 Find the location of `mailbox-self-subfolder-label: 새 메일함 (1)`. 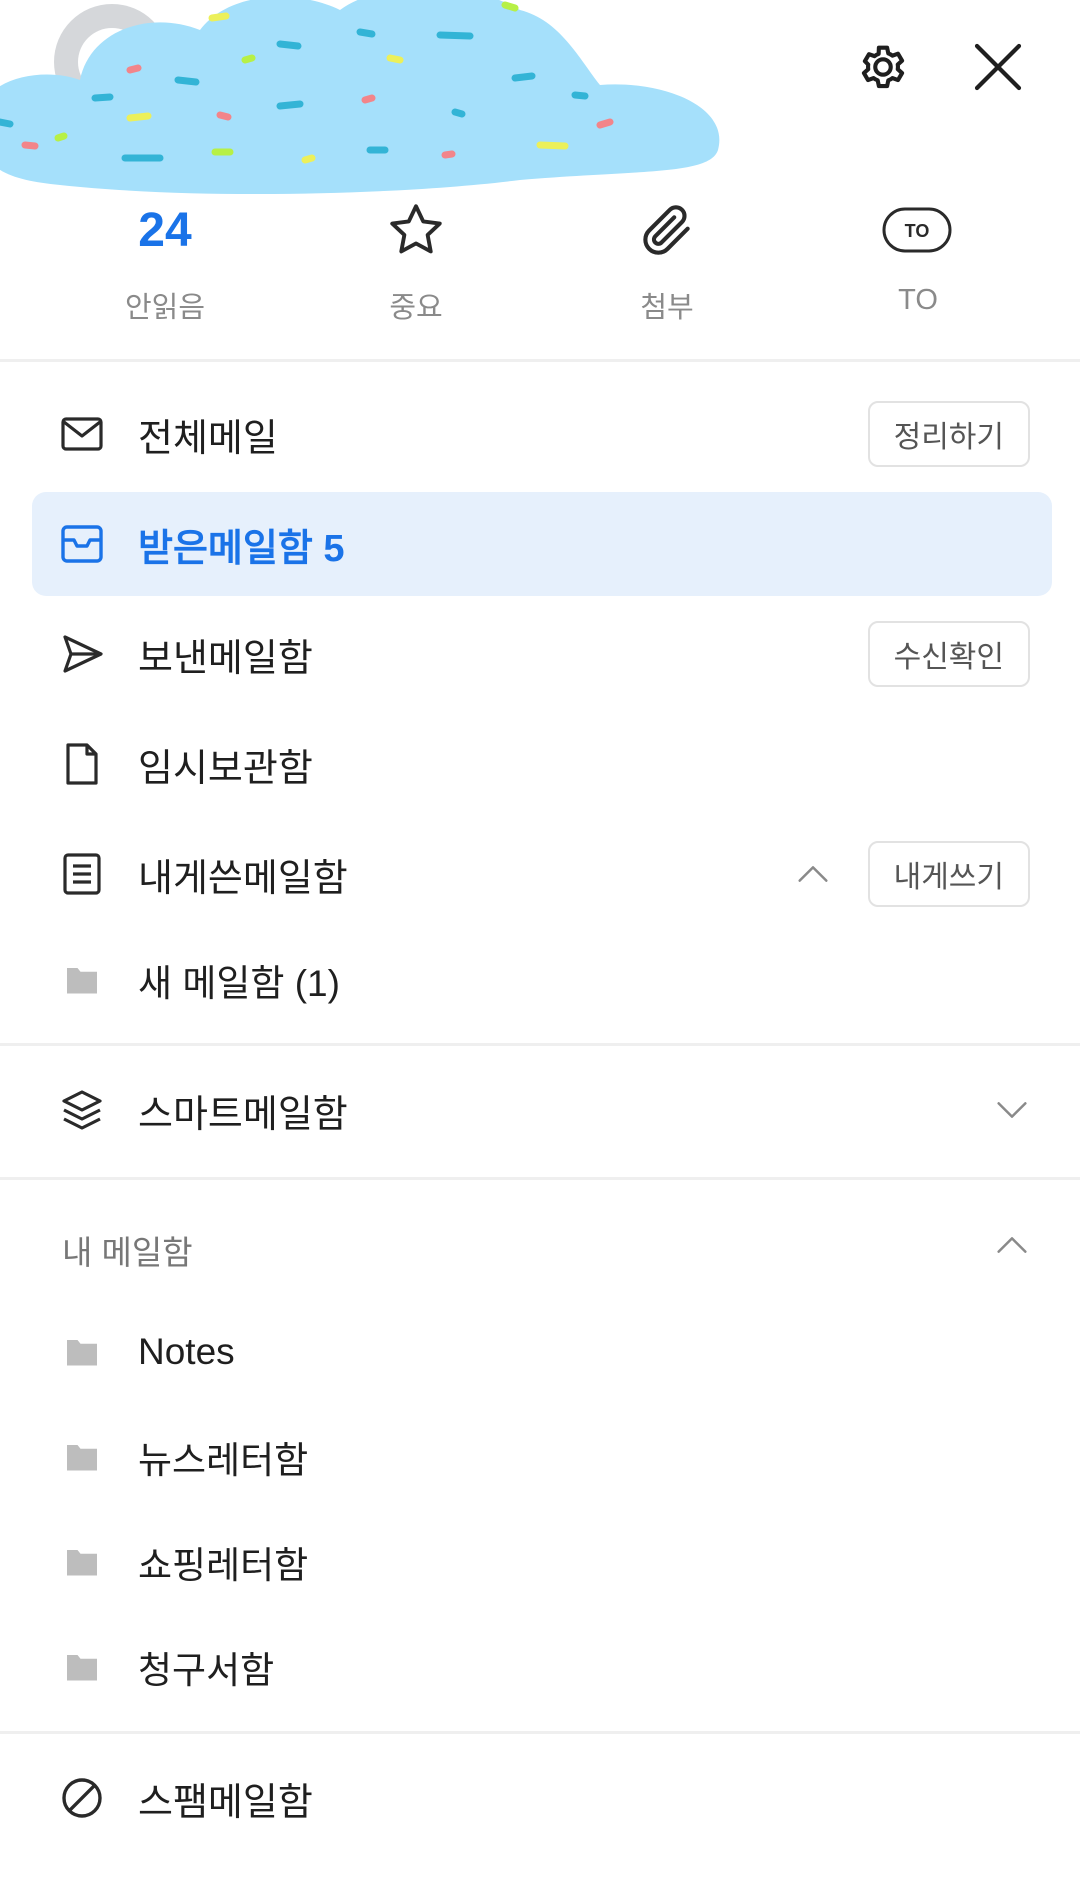

mailbox-self-subfolder-label: 새 메일함 (1) is located at coordinates (239, 983).